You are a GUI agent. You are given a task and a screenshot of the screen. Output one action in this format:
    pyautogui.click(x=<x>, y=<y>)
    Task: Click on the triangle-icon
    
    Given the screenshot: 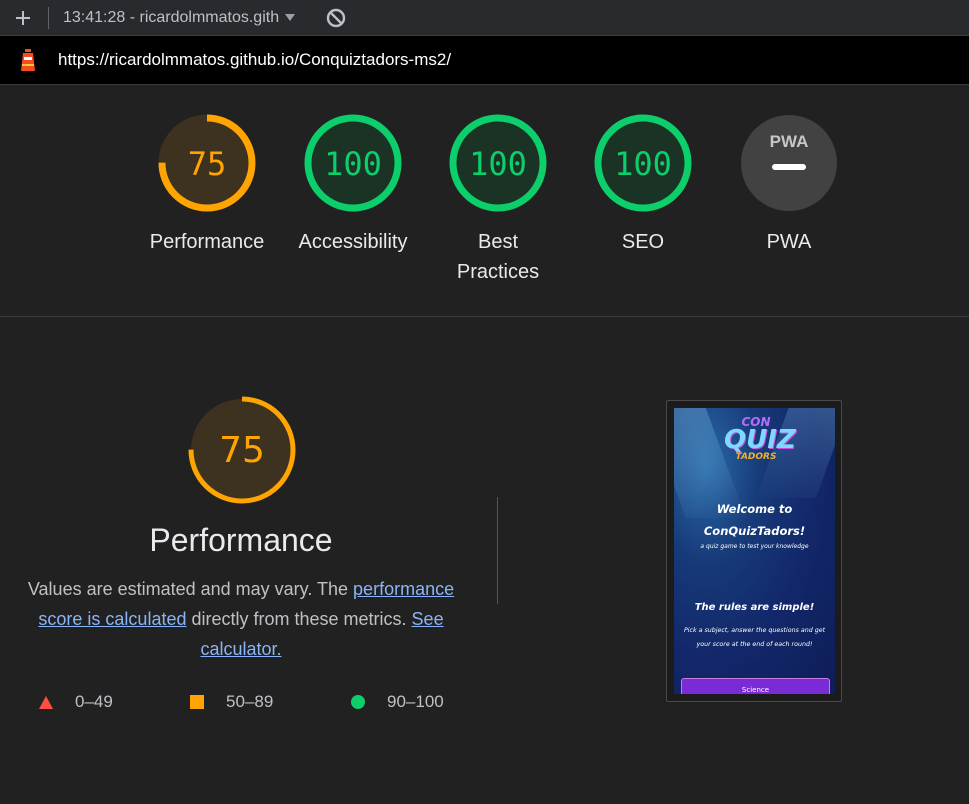 What is the action you would take?
    pyautogui.click(x=46, y=702)
    